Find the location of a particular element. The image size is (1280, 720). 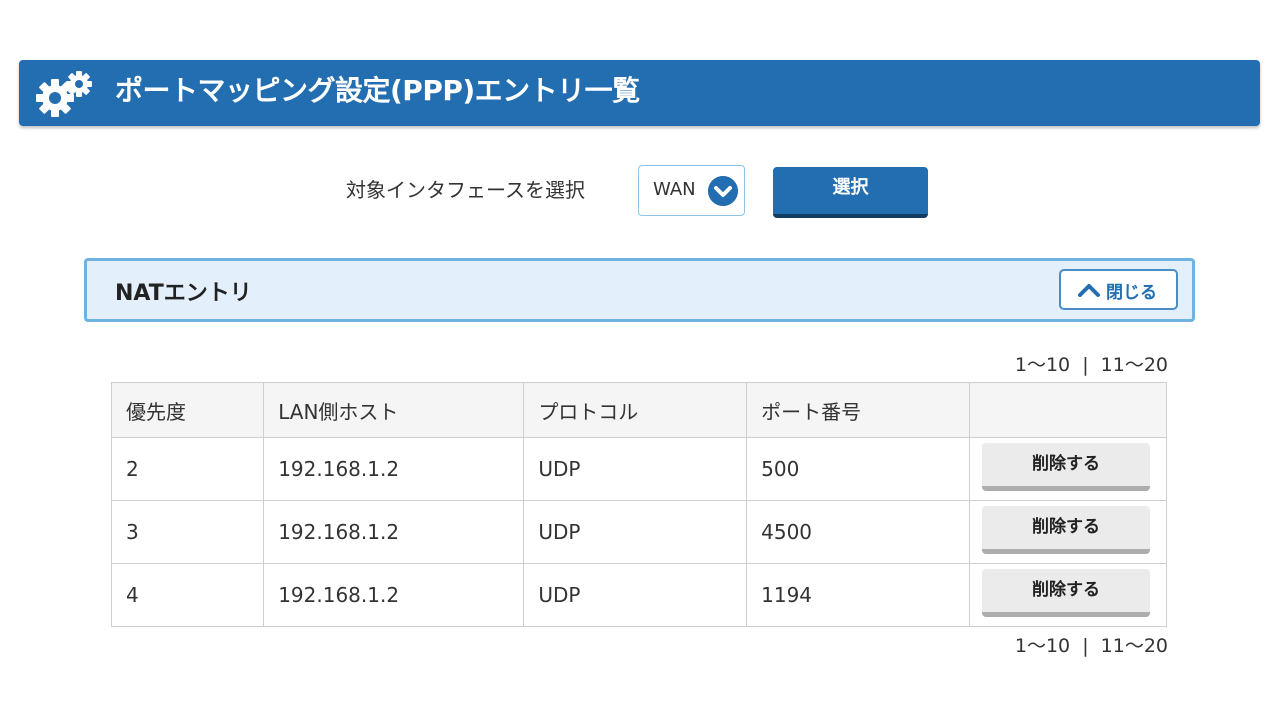

column-header-protocol: プロトコル is located at coordinates (635, 410).